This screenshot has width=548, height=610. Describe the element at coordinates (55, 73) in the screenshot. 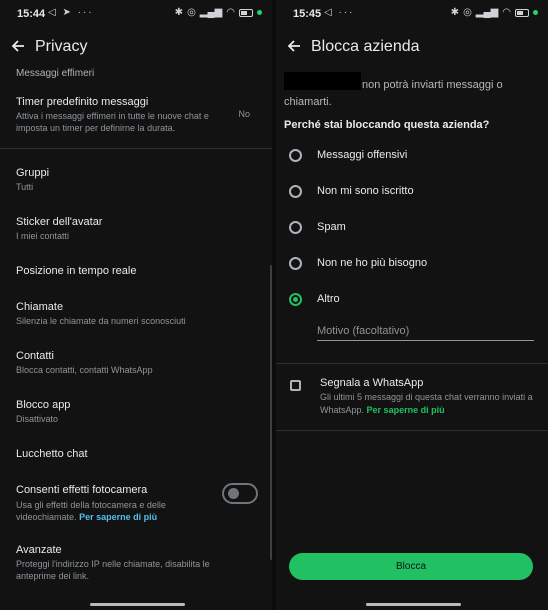

I see `section-label: Messaggi effimeri` at that location.